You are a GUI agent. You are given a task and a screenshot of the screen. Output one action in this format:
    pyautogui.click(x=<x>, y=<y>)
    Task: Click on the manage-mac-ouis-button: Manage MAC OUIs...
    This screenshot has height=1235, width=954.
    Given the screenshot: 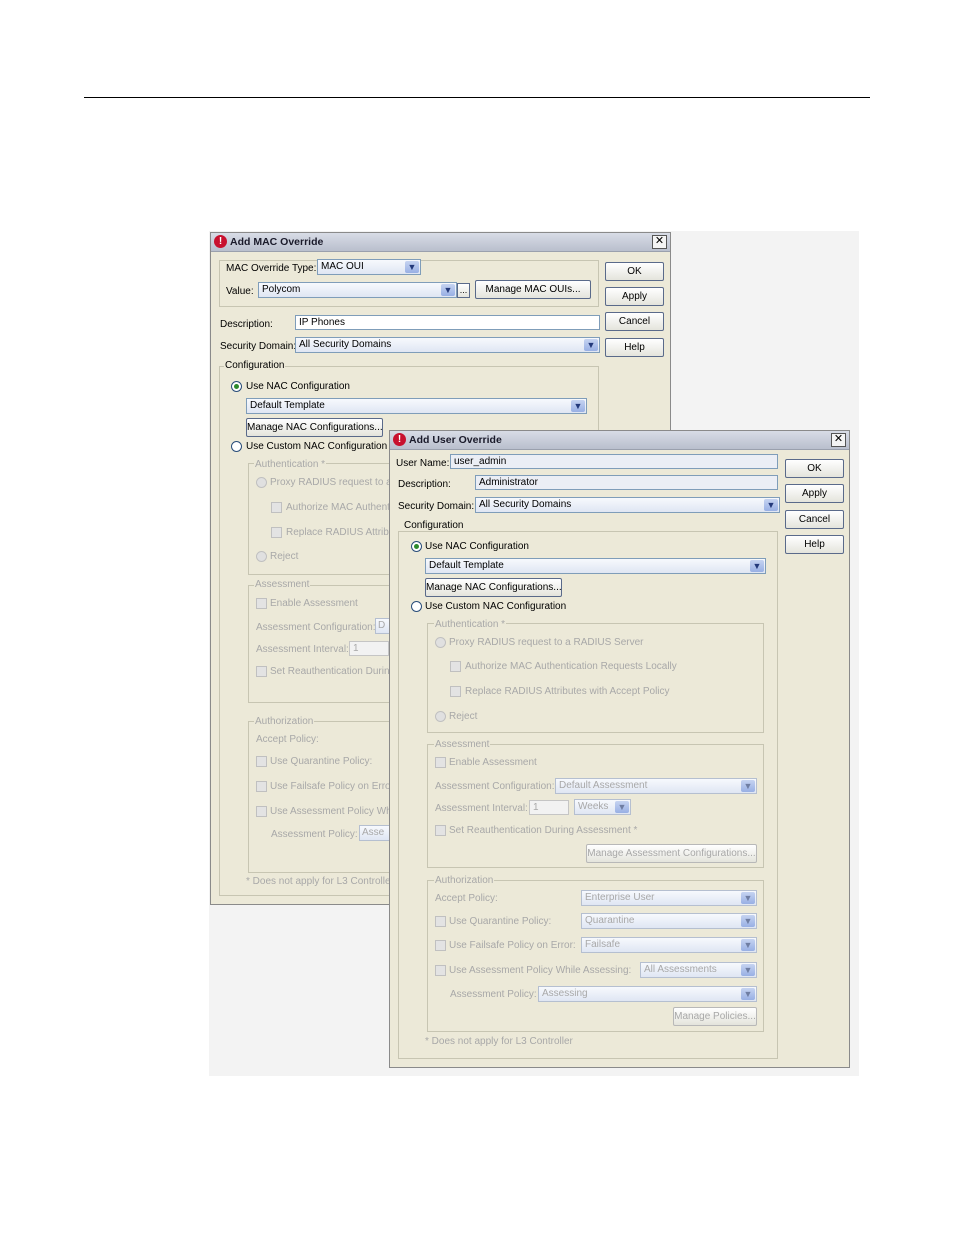 What is the action you would take?
    pyautogui.click(x=533, y=289)
    